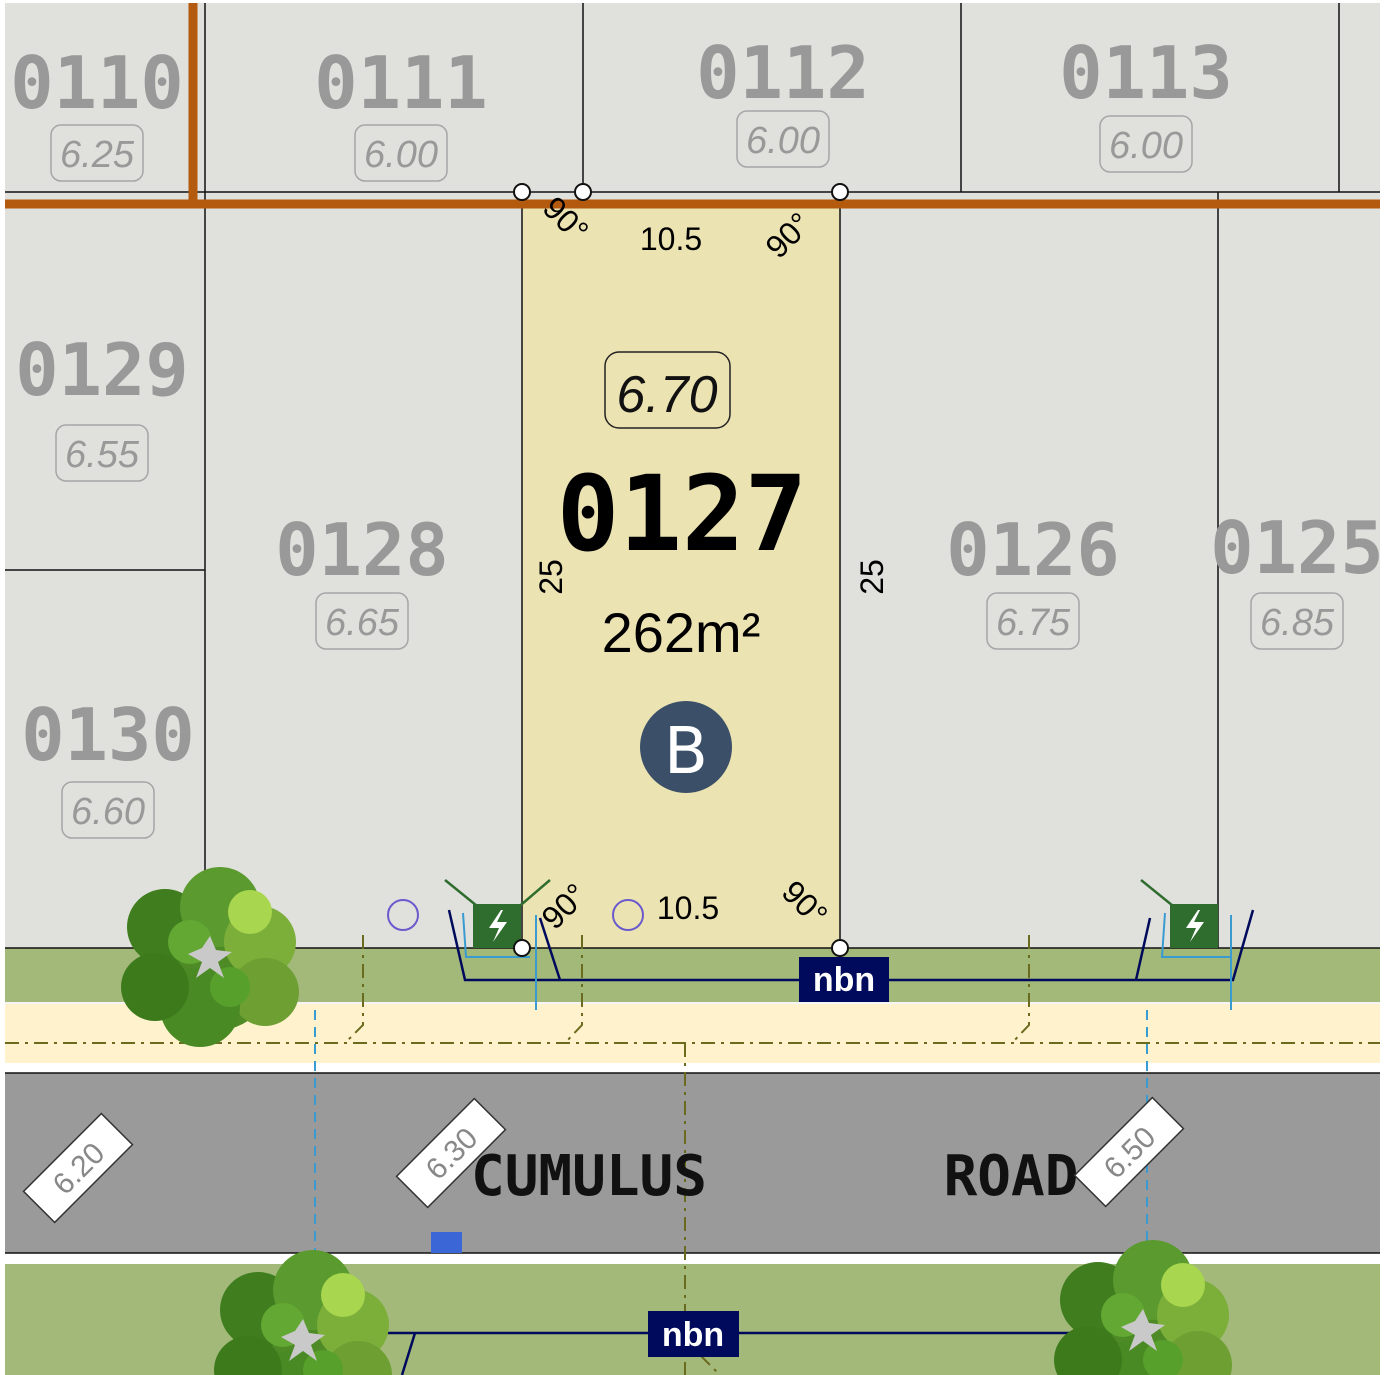 This screenshot has width=1387, height=1375. What do you see at coordinates (101, 370) in the screenshot?
I see `lot-0129-number: 0129` at bounding box center [101, 370].